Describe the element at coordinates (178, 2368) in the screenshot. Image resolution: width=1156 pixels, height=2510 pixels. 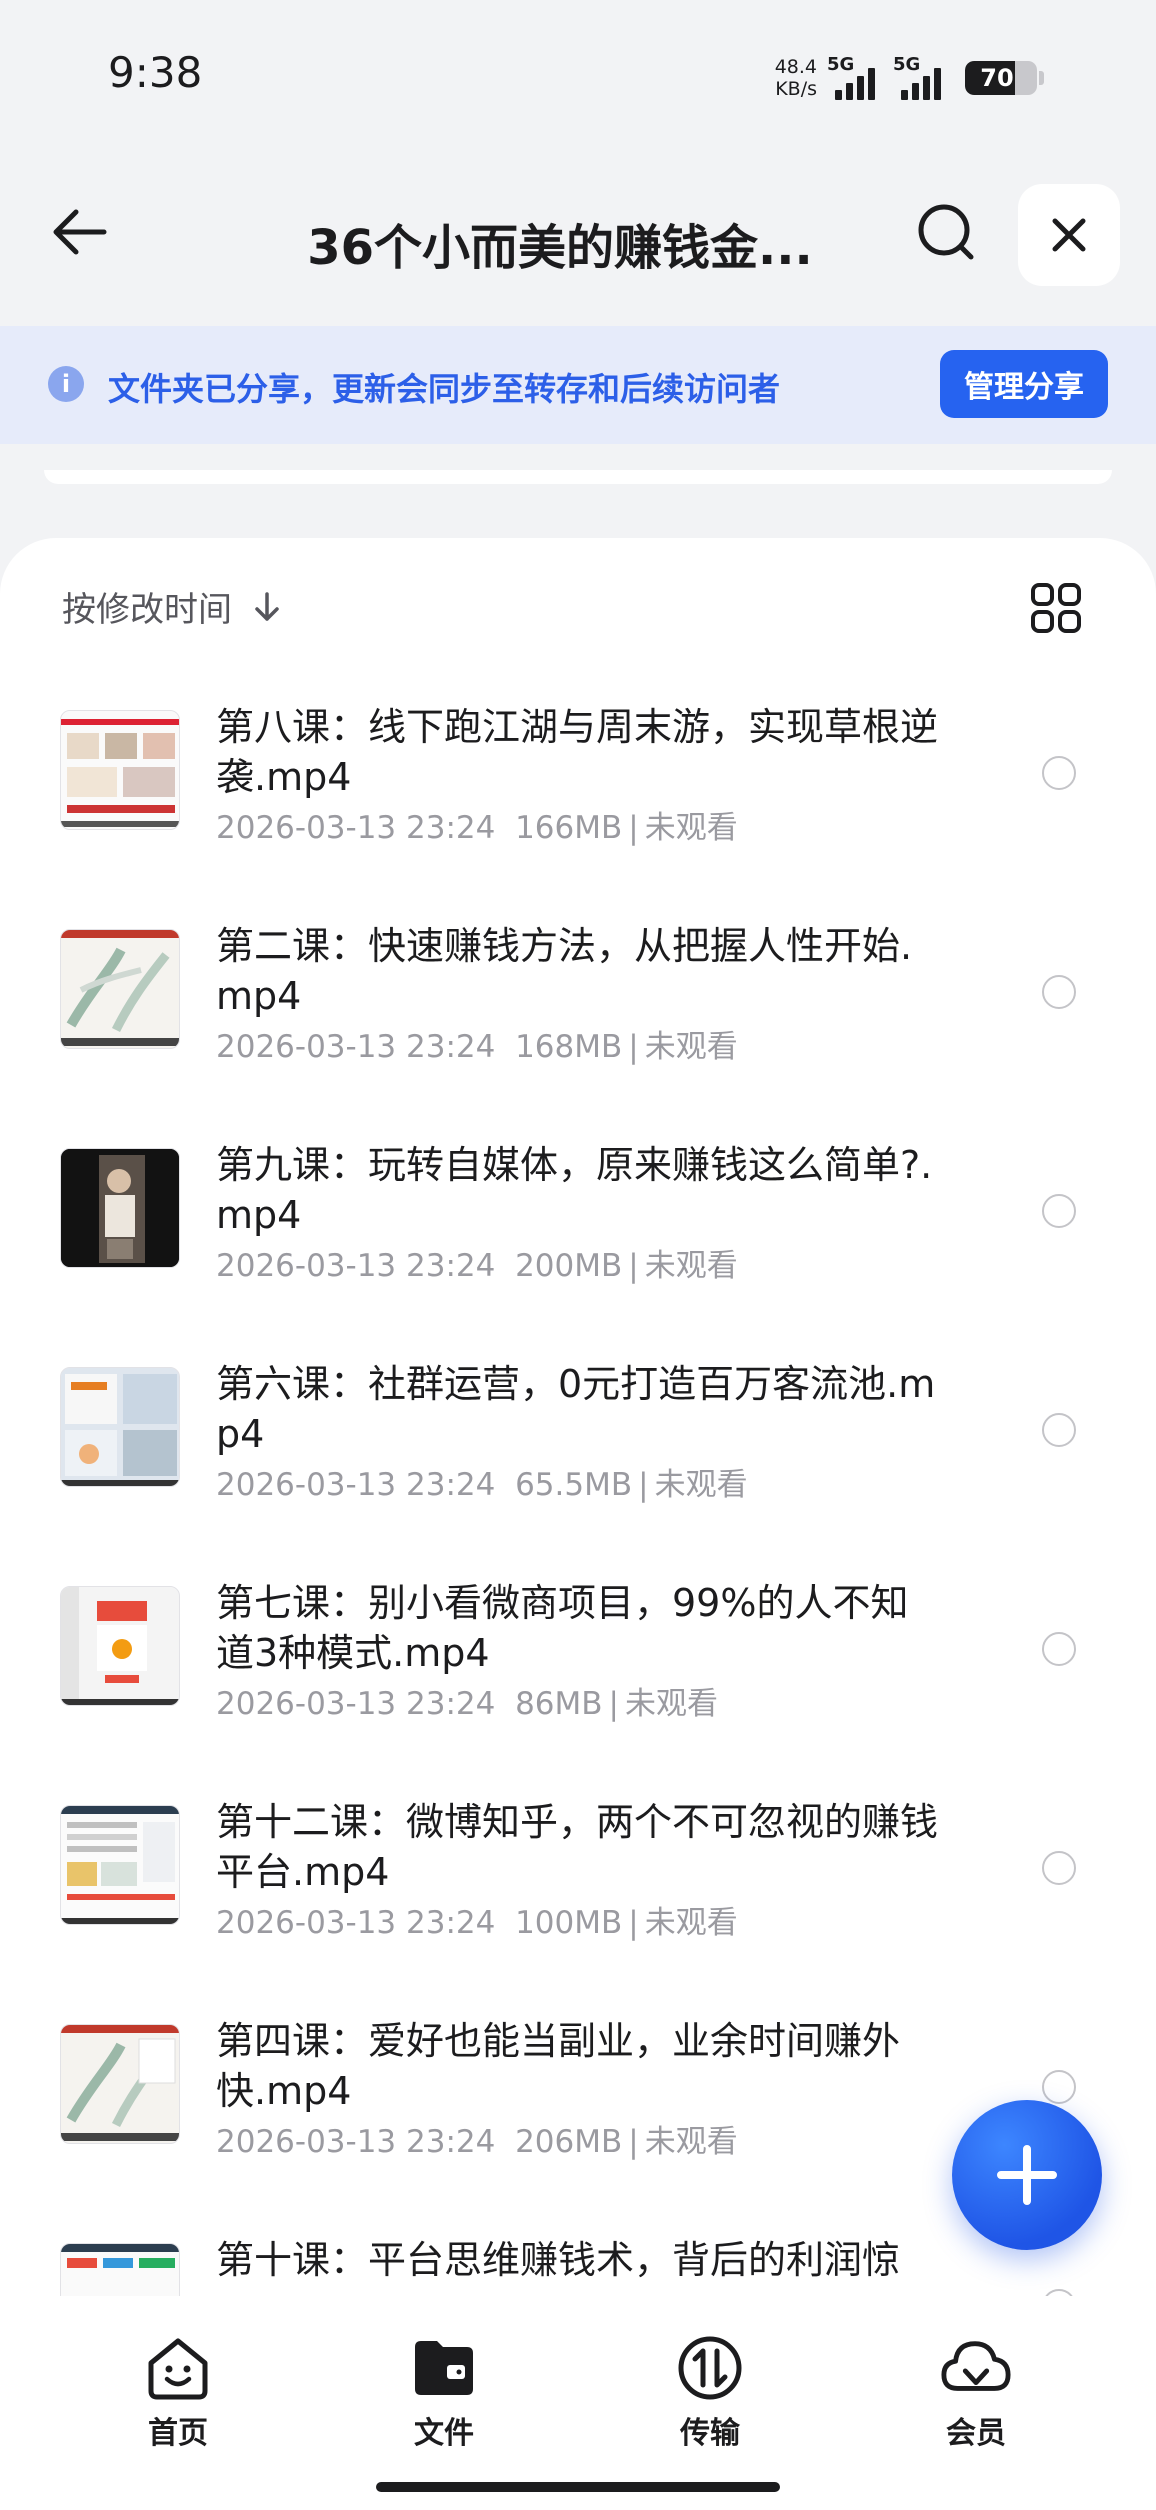
I see `home-face-icon` at that location.